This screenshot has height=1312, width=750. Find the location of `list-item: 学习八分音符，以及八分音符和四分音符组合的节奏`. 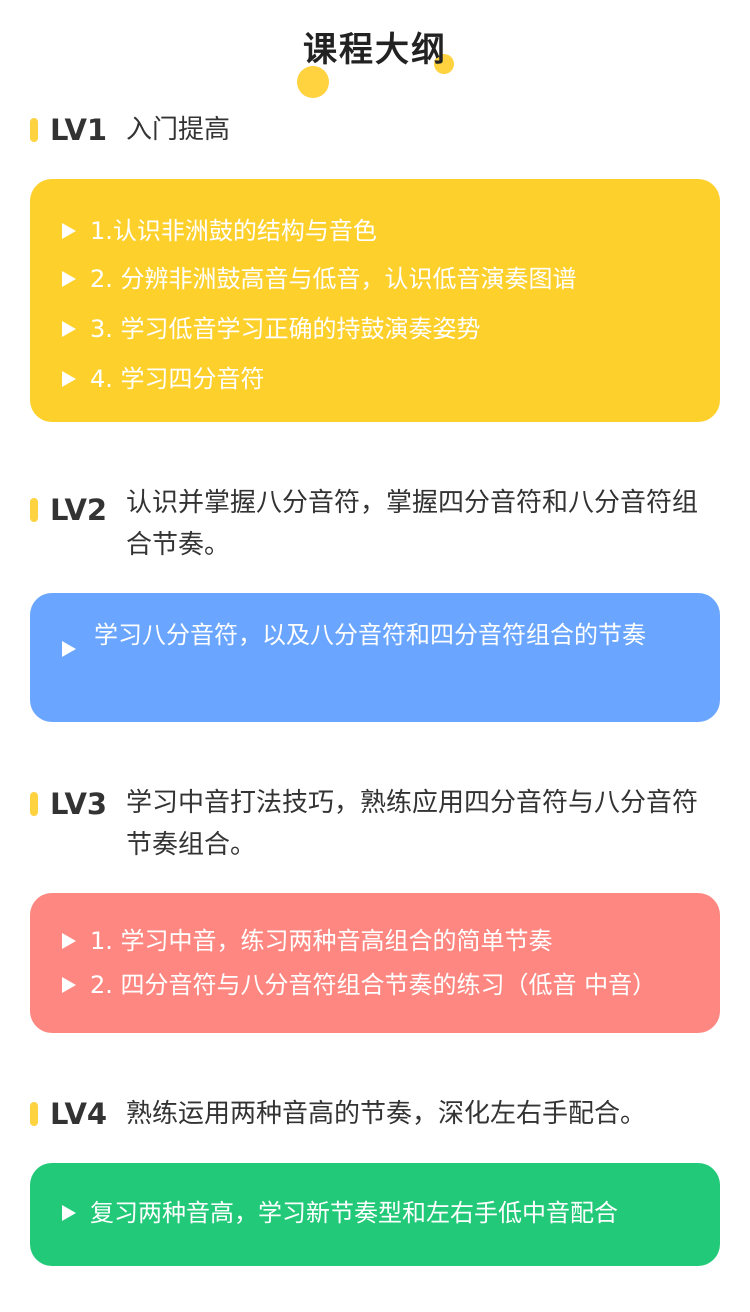

list-item: 学习八分音符，以及八分音符和四分音符组合的节奏 is located at coordinates (379, 636).